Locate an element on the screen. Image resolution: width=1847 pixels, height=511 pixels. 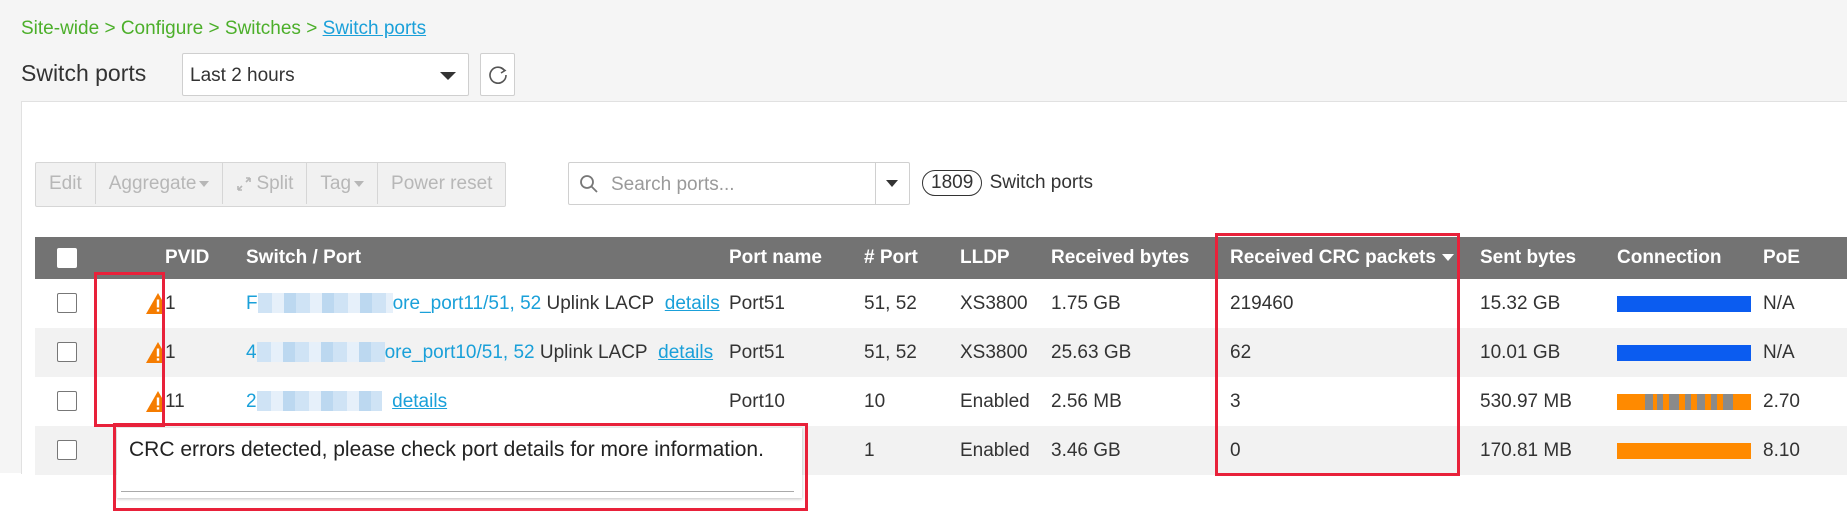
poe-cell: 8.10 is located at coordinates (1805, 450).